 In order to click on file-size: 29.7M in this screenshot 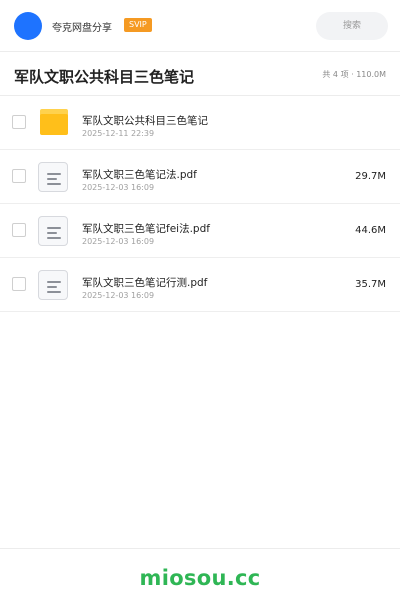, I will do `click(370, 176)`.